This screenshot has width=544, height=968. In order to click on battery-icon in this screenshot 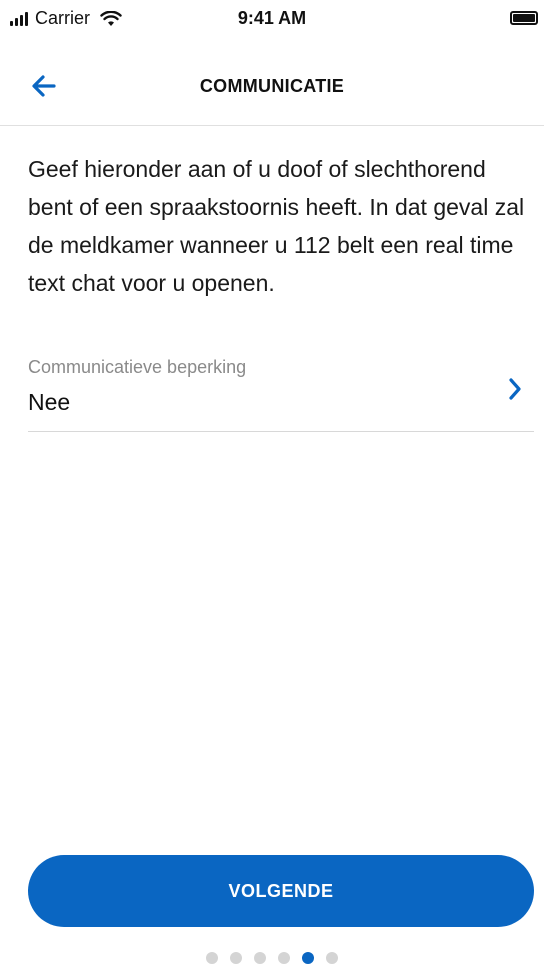, I will do `click(524, 18)`.